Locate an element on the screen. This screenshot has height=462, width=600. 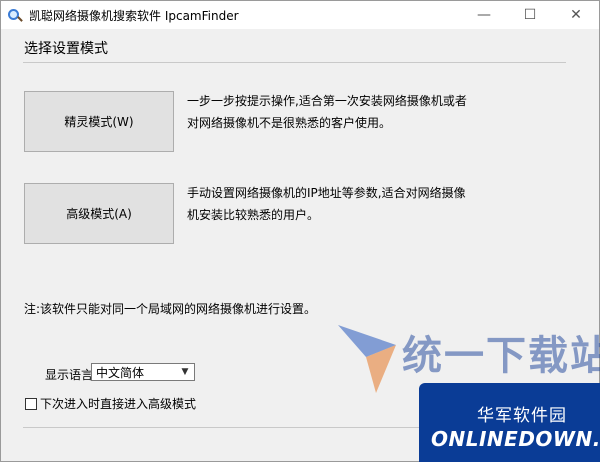
chevron-down-icon: ▼ is located at coordinates (185, 372).